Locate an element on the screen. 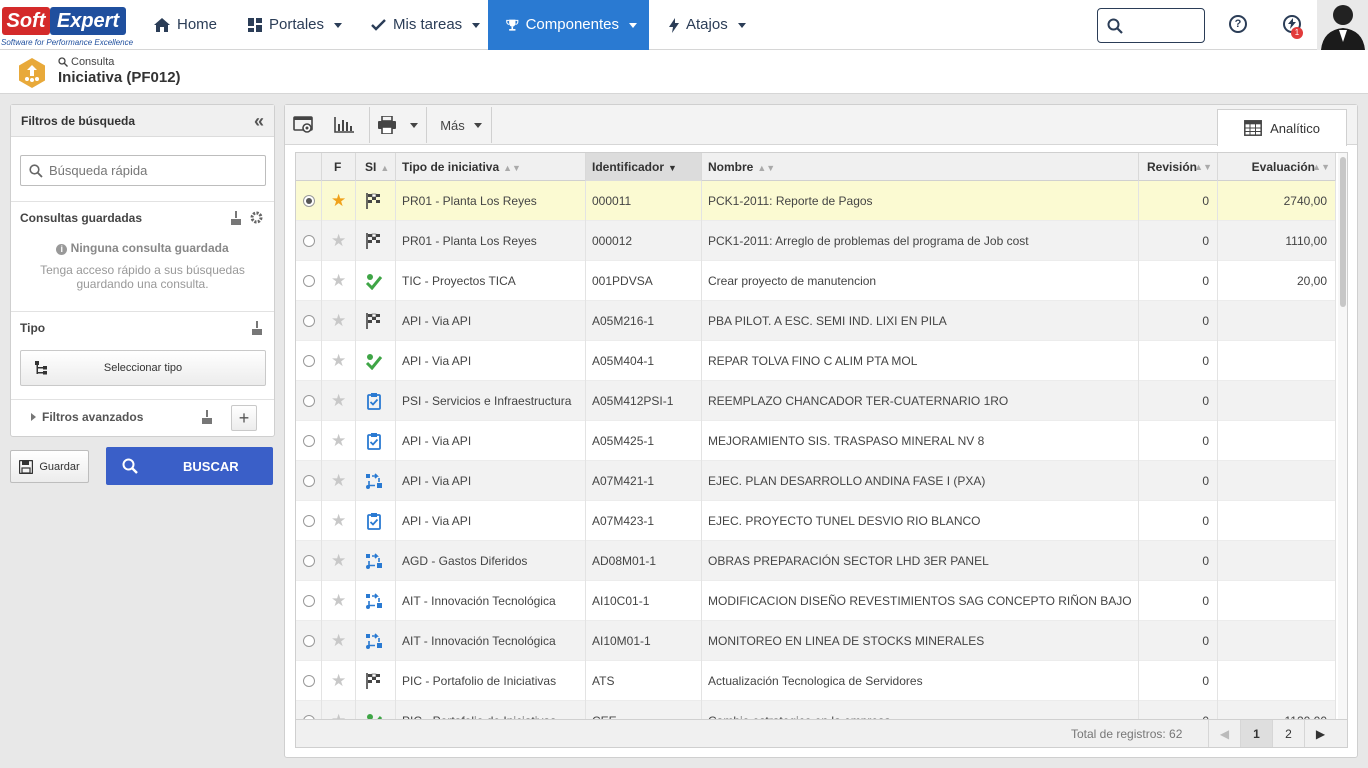 The height and width of the screenshot is (768, 1368). advanced-filters-toggle: Filtros avanzados is located at coordinates (87, 417).